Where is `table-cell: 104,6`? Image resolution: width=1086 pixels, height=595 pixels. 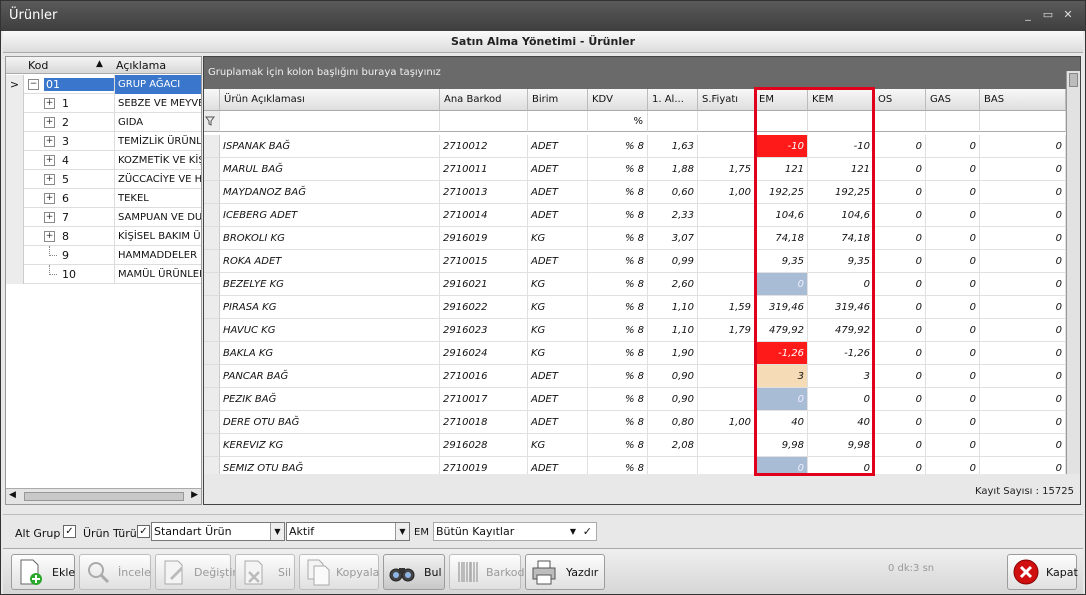 table-cell: 104,6 is located at coordinates (781, 215).